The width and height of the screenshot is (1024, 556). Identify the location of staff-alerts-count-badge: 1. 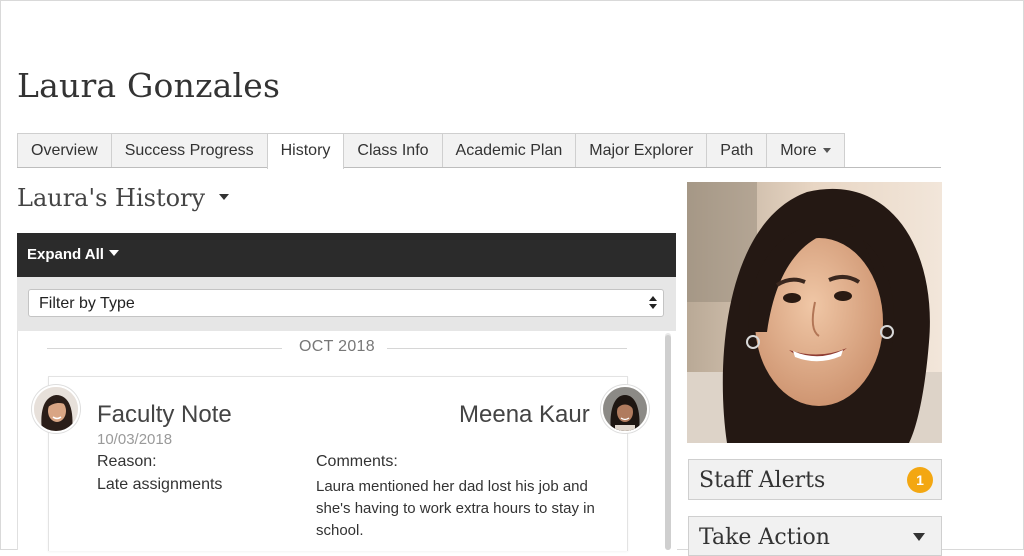
(920, 480).